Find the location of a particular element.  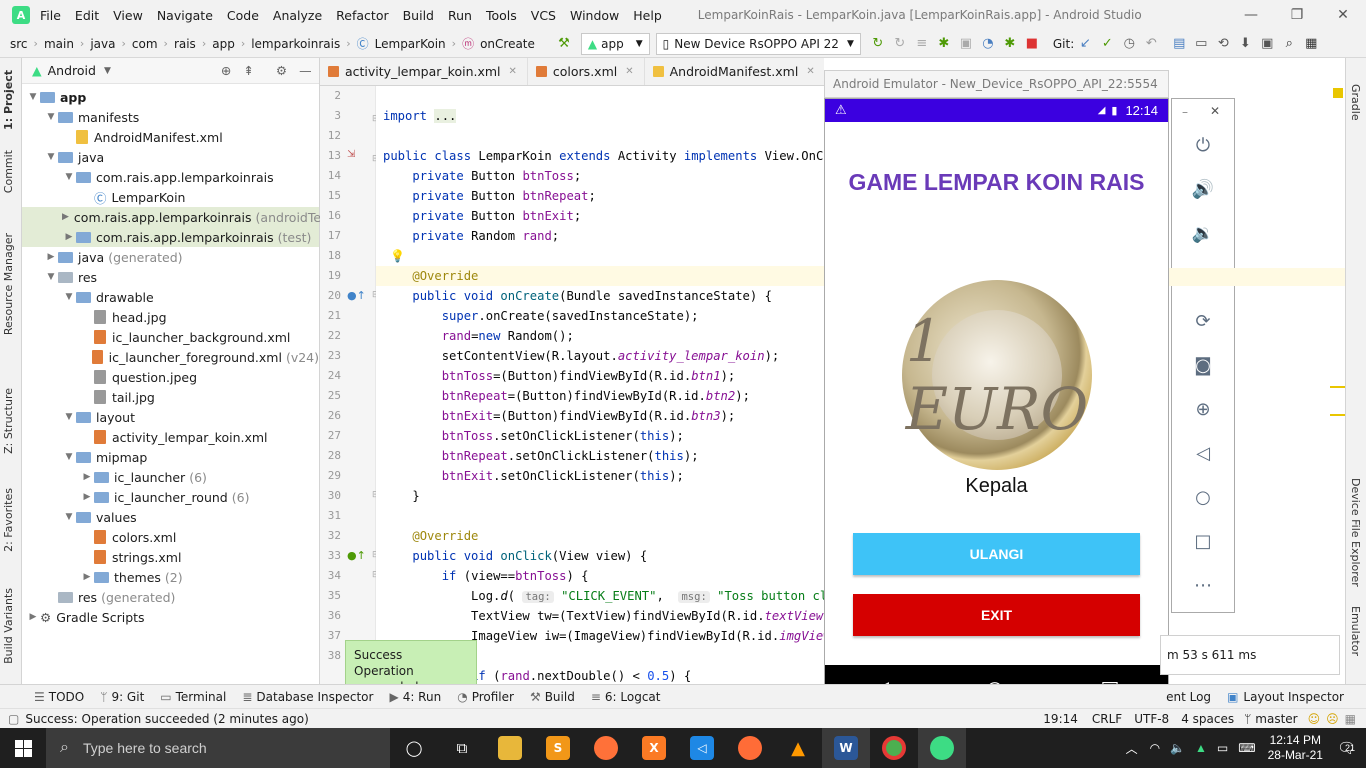

more-icon: ⋯ is located at coordinates (1203, 585).